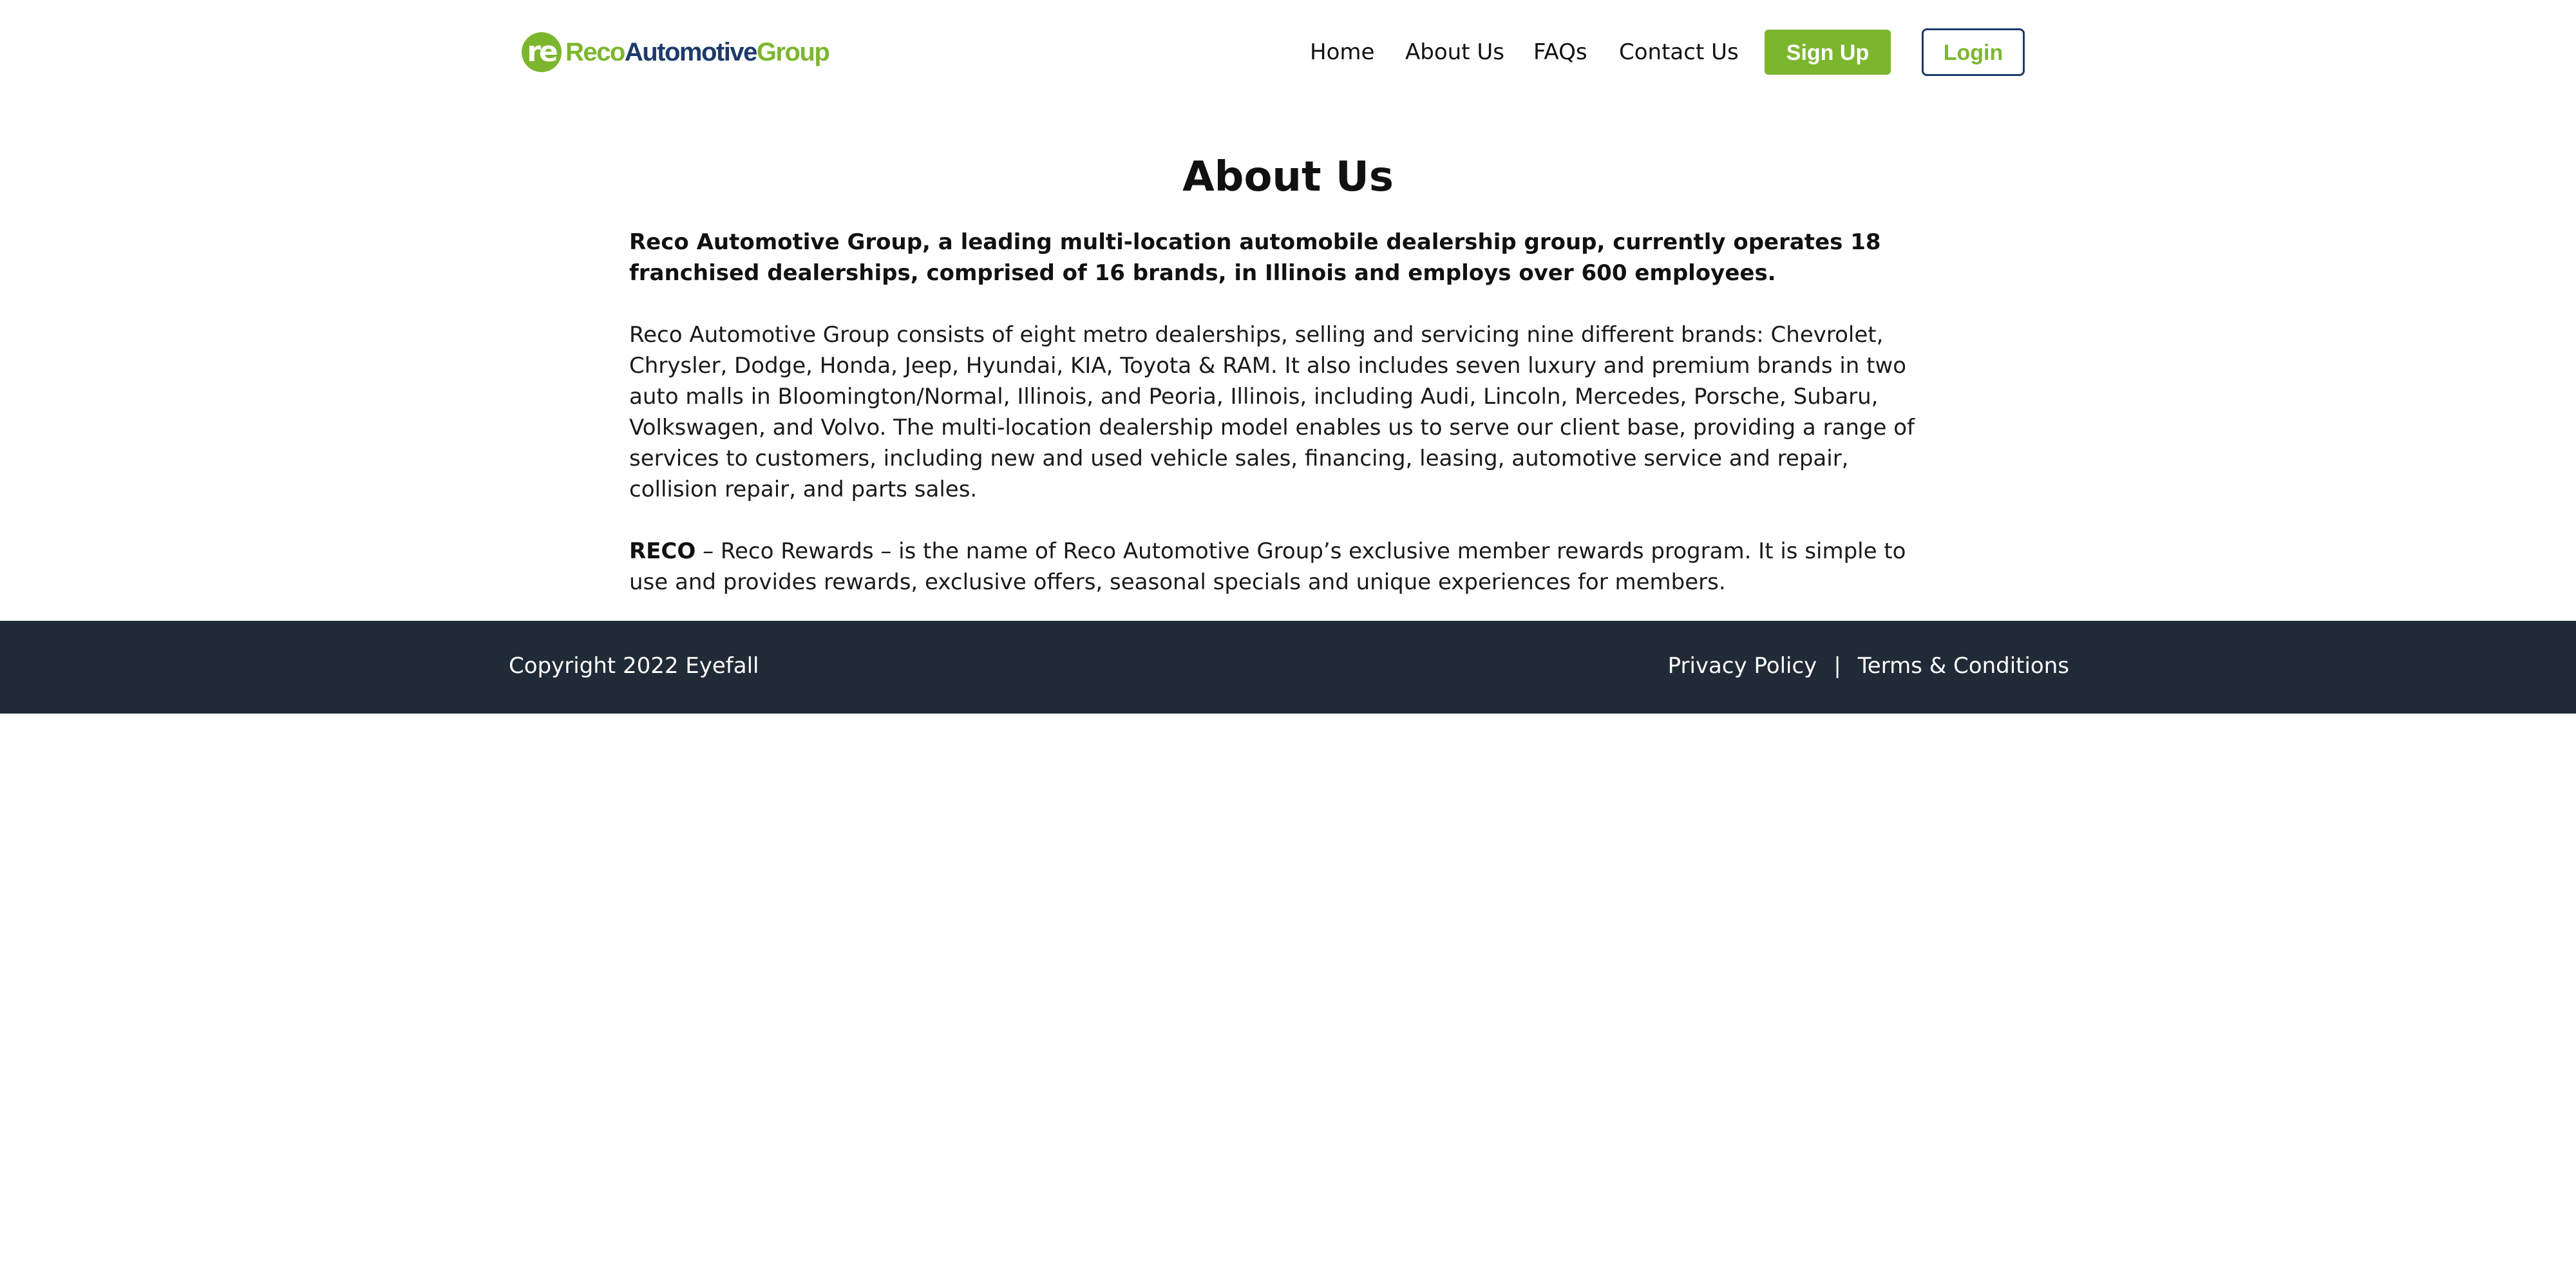 The width and height of the screenshot is (2576, 1288). Describe the element at coordinates (634, 666) in the screenshot. I see `copyright-text: Copyright 2022 Eyefall` at that location.